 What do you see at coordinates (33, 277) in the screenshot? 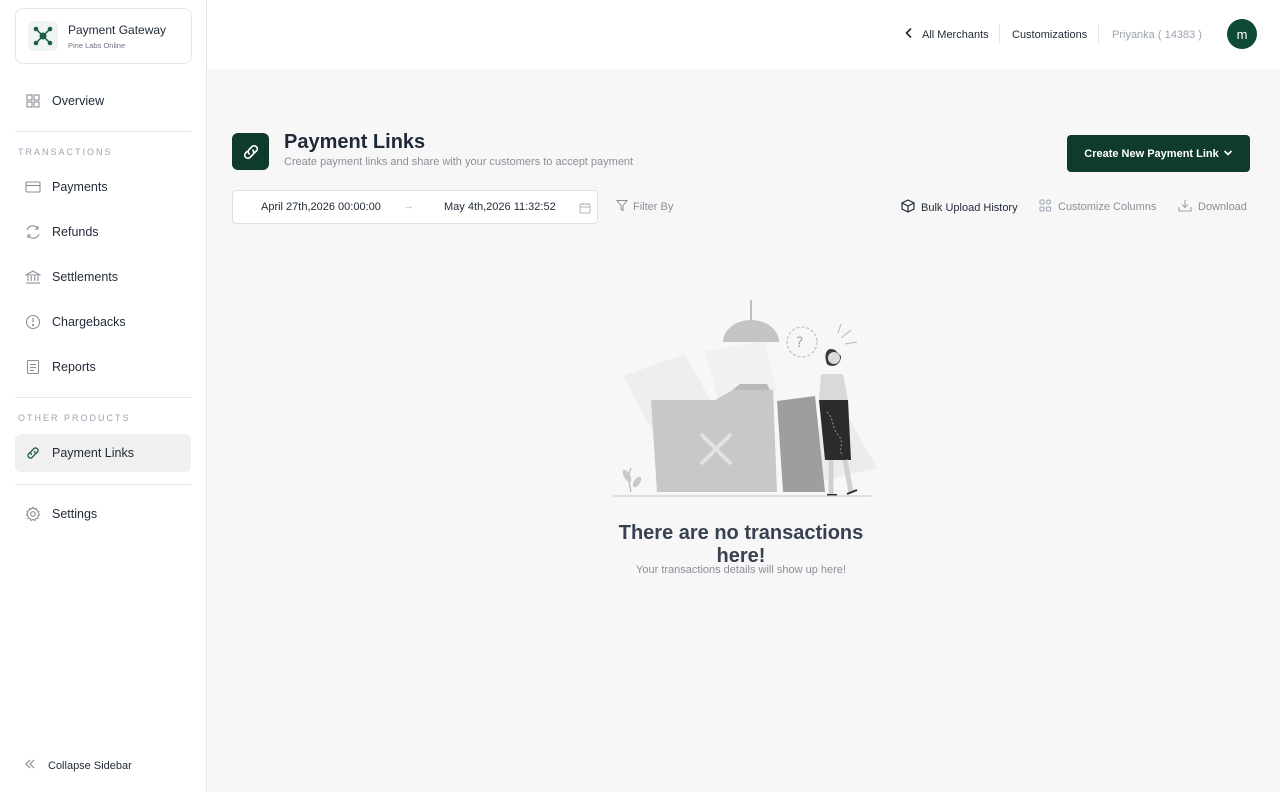
I see `bank-icon` at bounding box center [33, 277].